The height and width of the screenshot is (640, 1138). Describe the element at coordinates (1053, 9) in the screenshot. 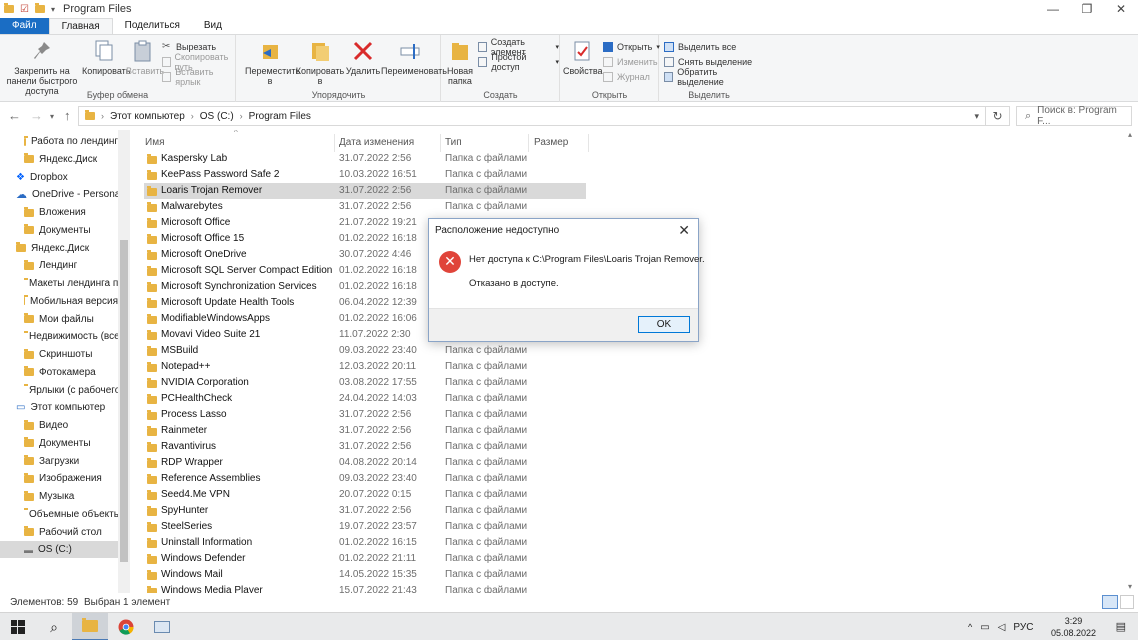

I see `minimize-button: —` at that location.